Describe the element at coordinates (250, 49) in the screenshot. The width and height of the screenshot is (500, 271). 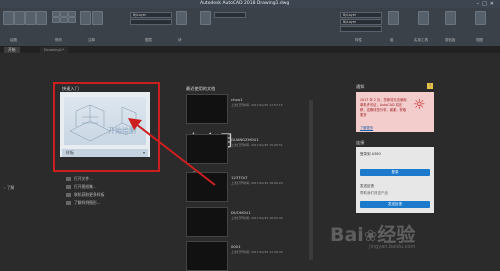
I see `document-tab-bar: 开始 Drawing1*` at that location.